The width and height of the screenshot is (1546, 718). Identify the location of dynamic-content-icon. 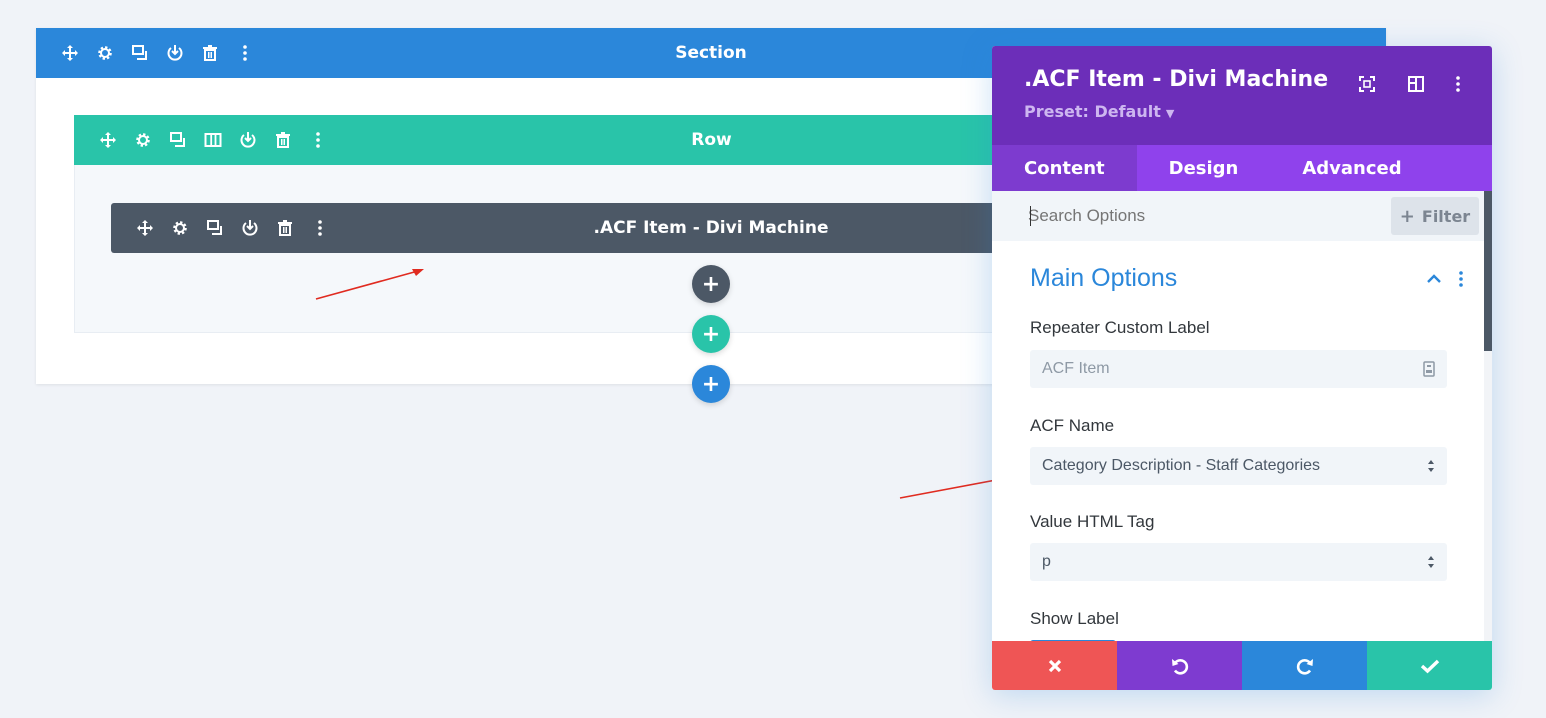
(1429, 369).